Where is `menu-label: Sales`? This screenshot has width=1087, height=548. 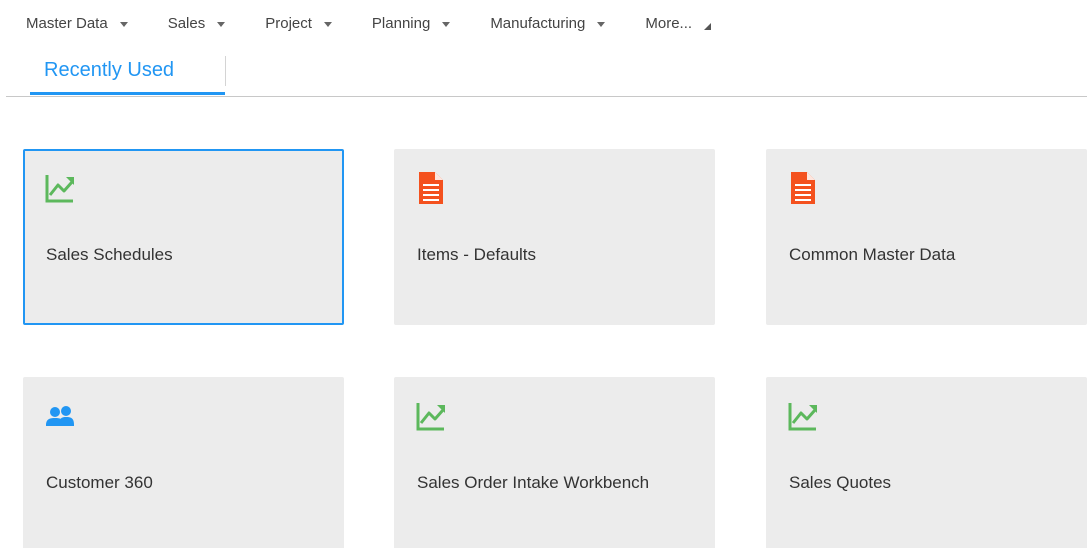 menu-label: Sales is located at coordinates (186, 23).